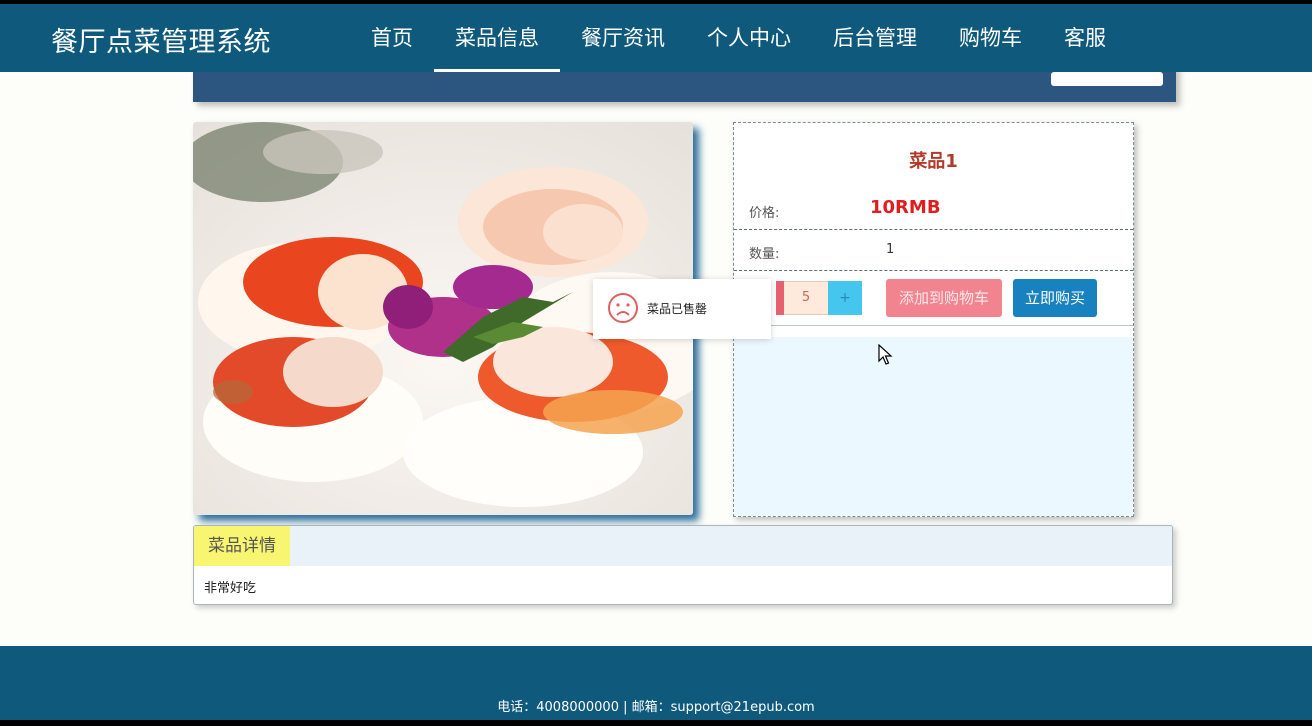 This screenshot has height=726, width=1312. Describe the element at coordinates (780, 298) in the screenshot. I see `quantity-decrement-button` at that location.